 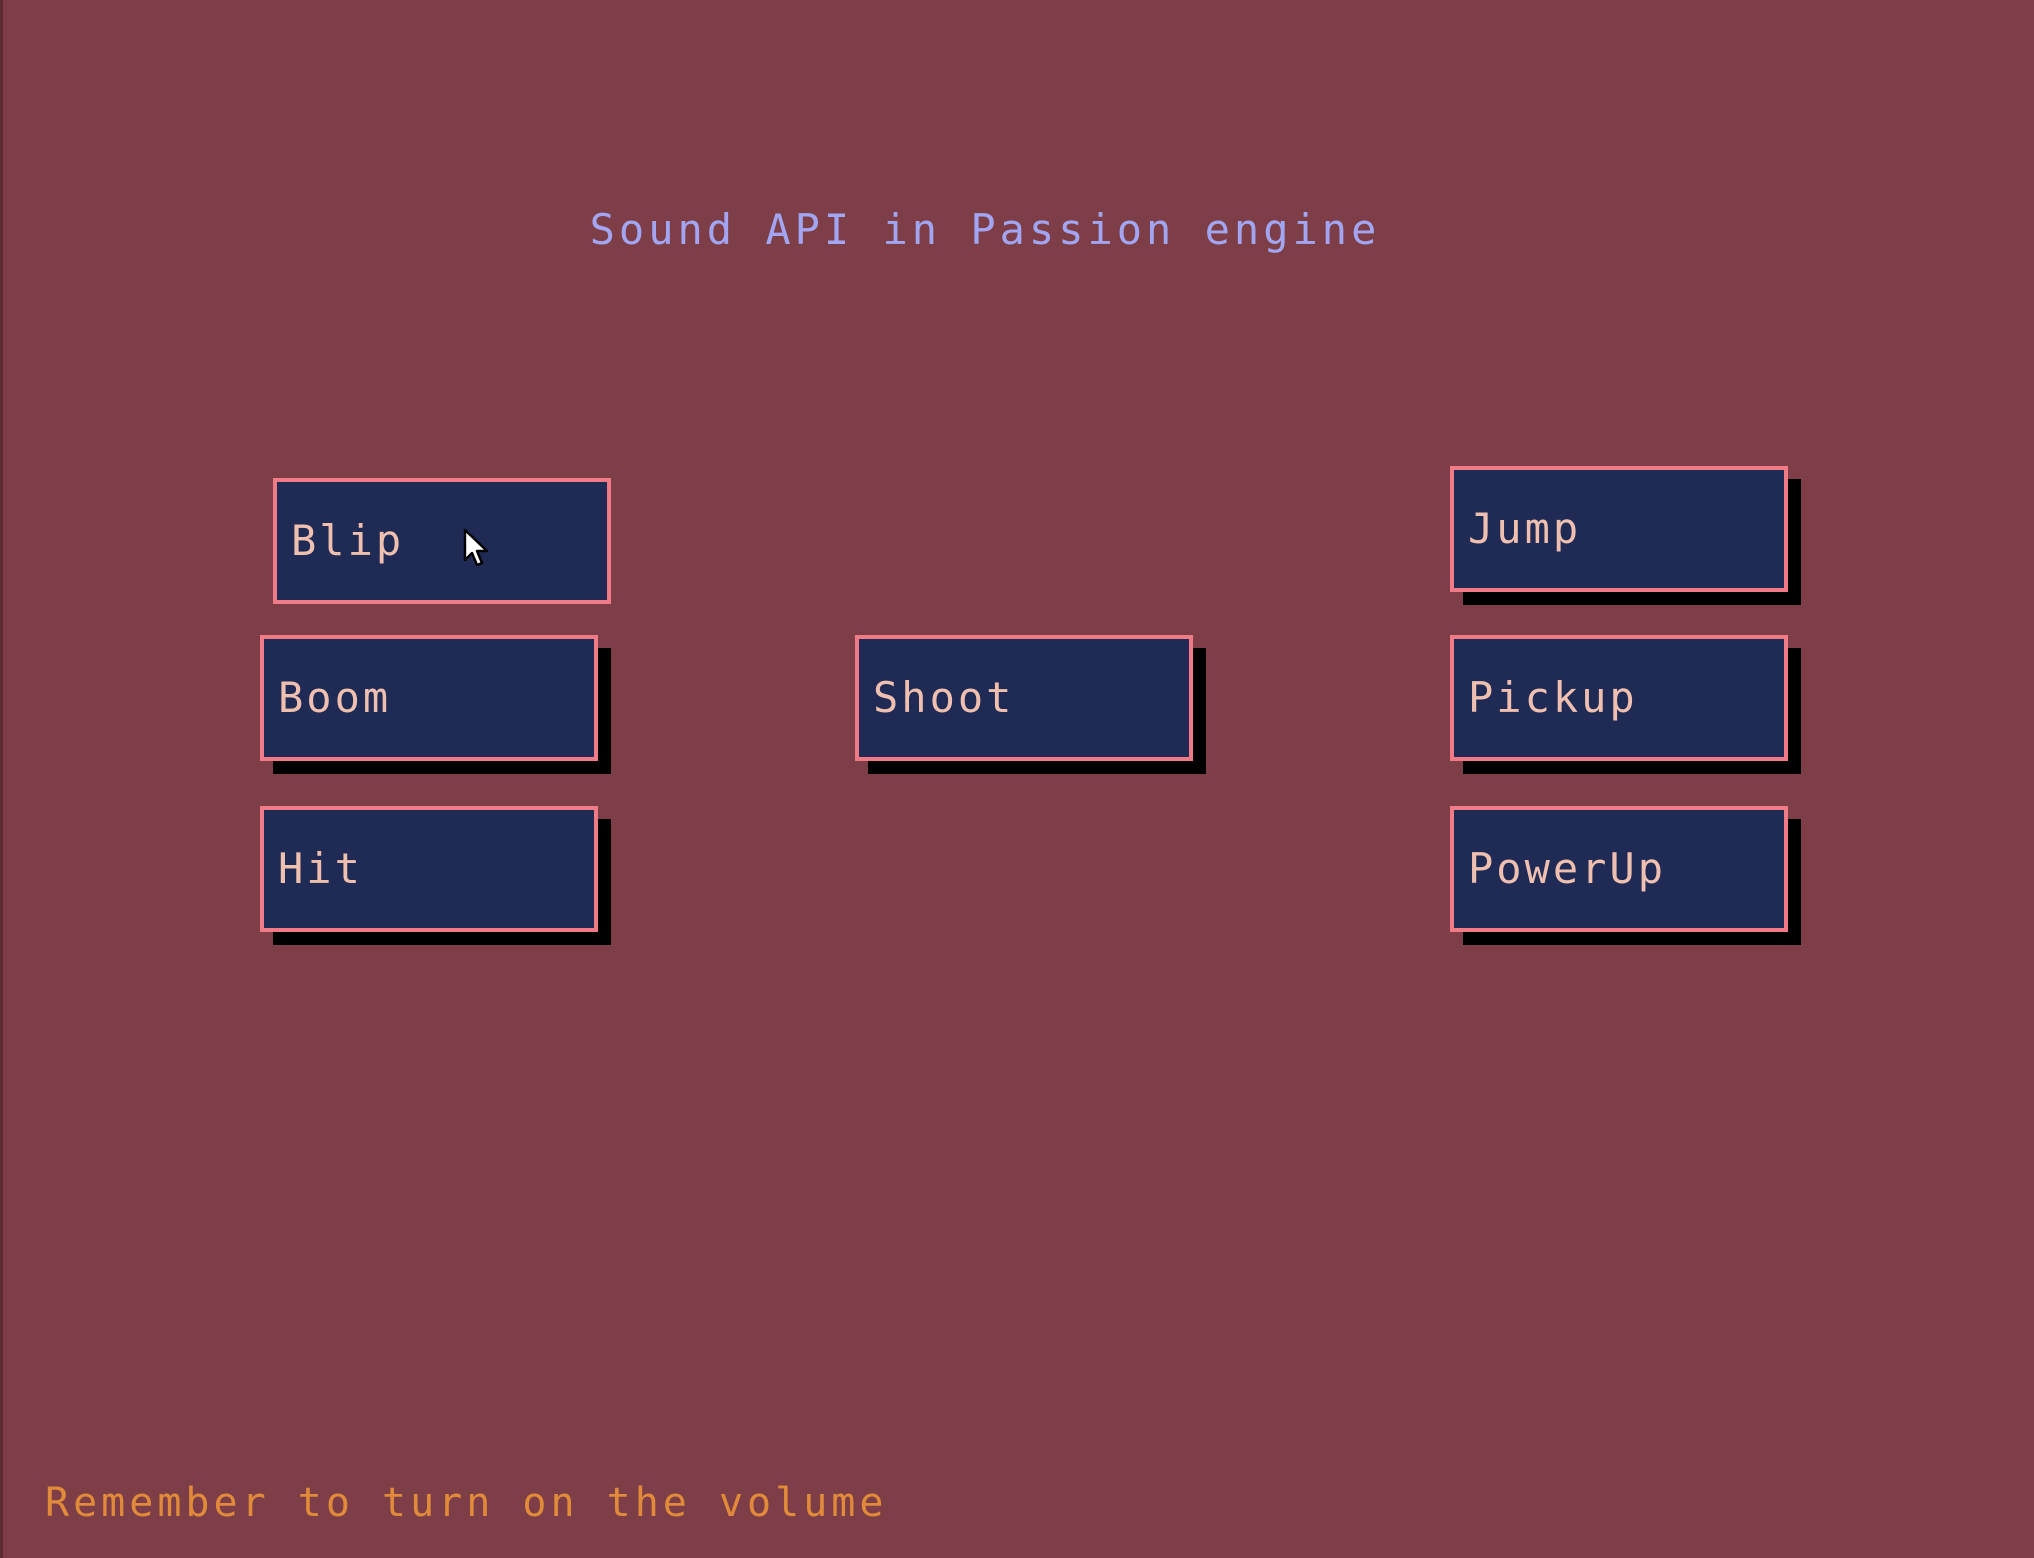 I want to click on shoot-button: Shoot, so click(x=1024, y=698).